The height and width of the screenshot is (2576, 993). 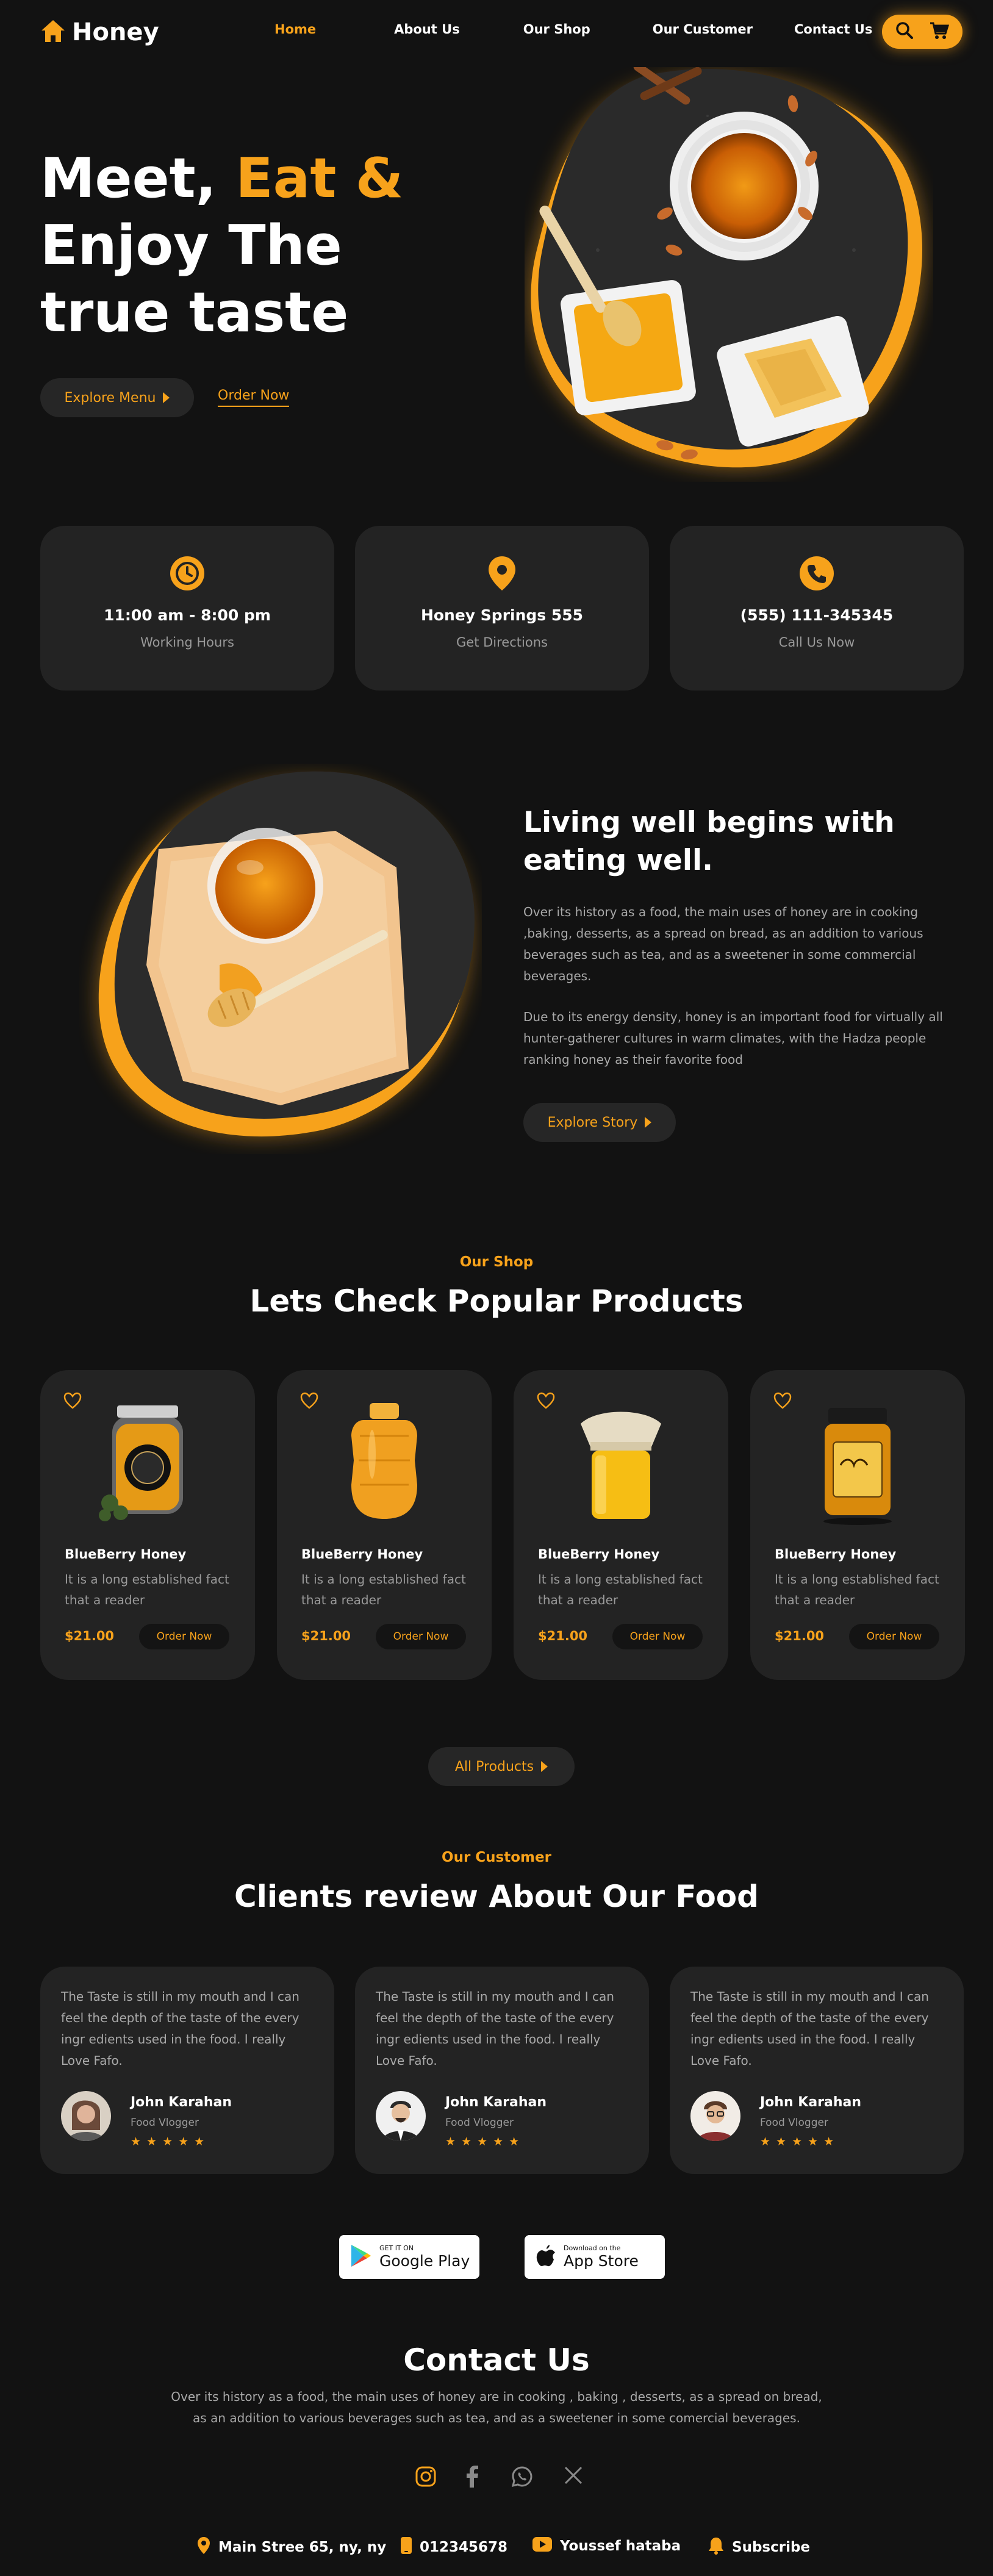 I want to click on explore-story-button: Explore Story, so click(x=599, y=1122).